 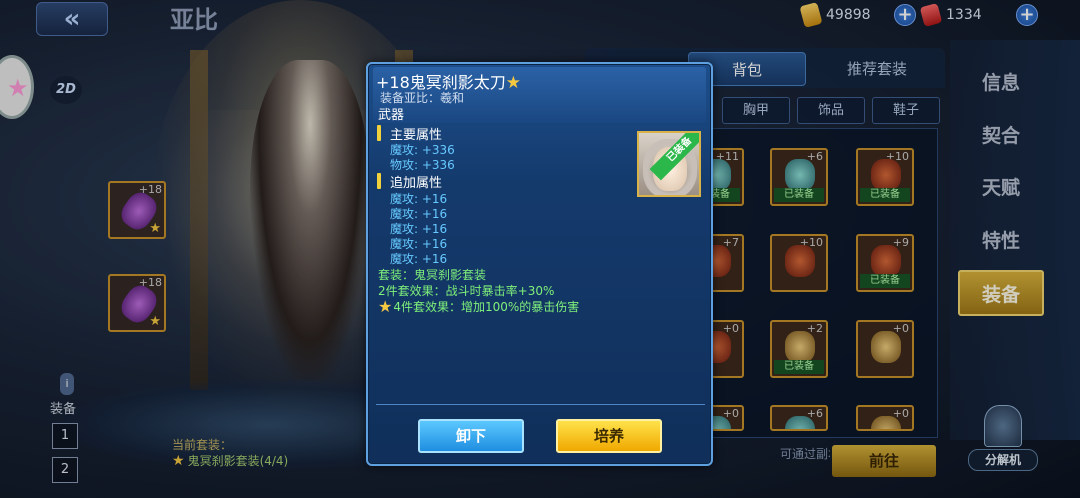 What do you see at coordinates (416, 183) in the screenshot?
I see `extra-attributes-title: 追加属性` at bounding box center [416, 183].